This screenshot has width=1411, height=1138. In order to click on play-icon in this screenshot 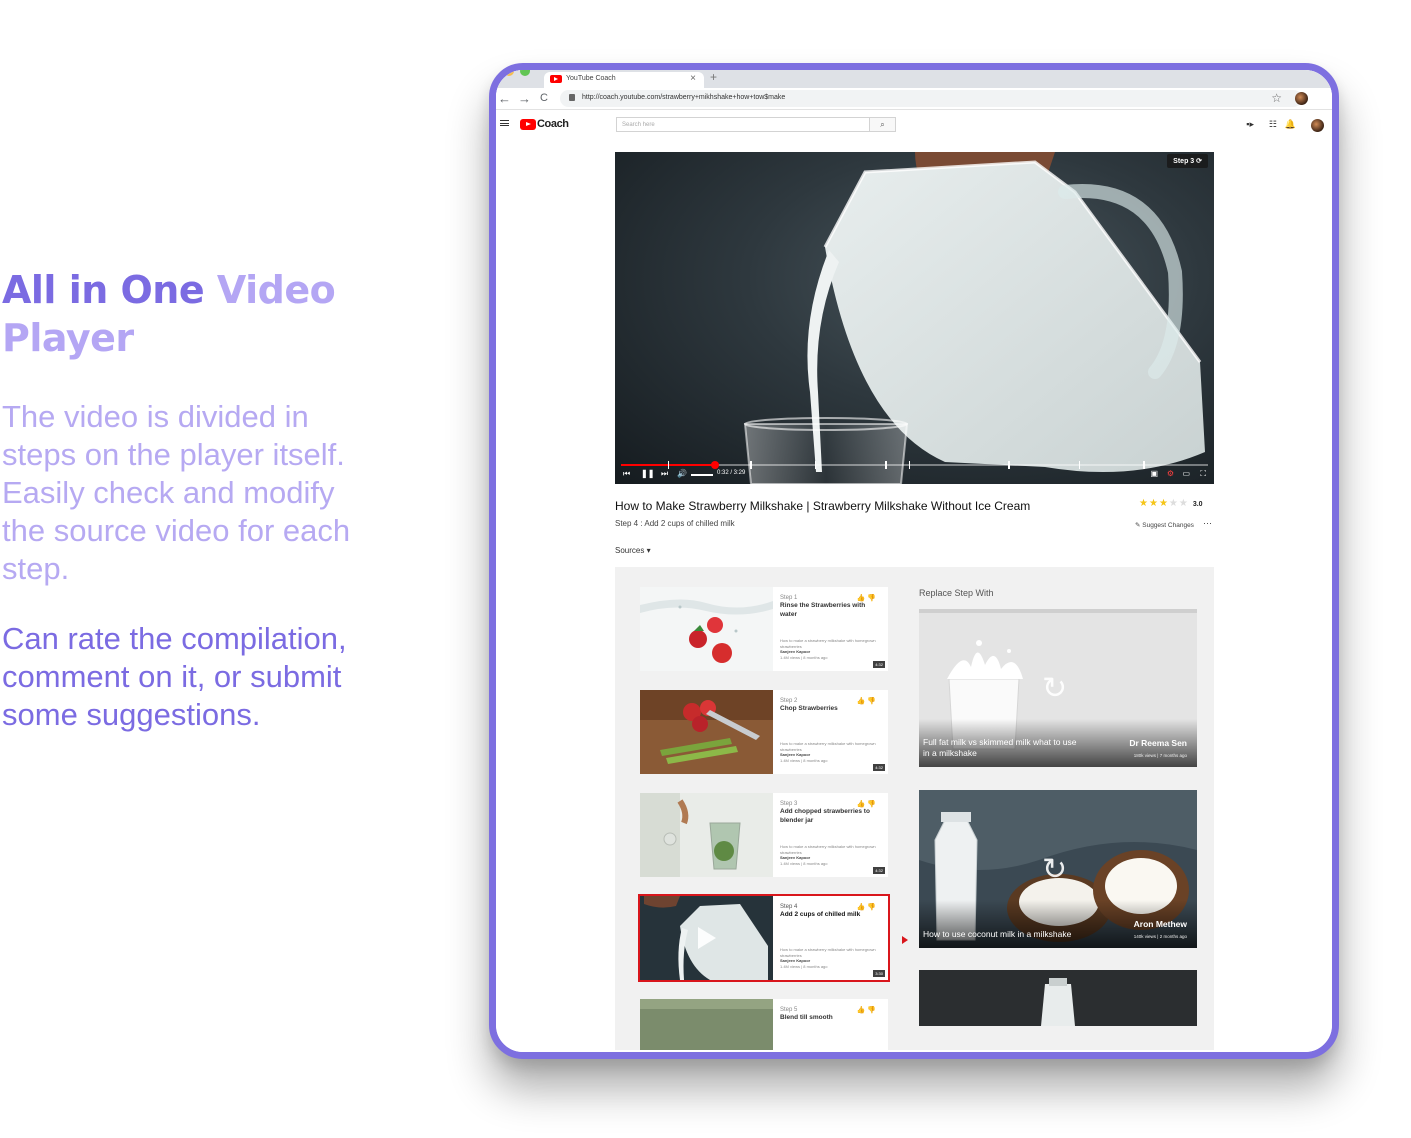, I will do `click(707, 938)`.